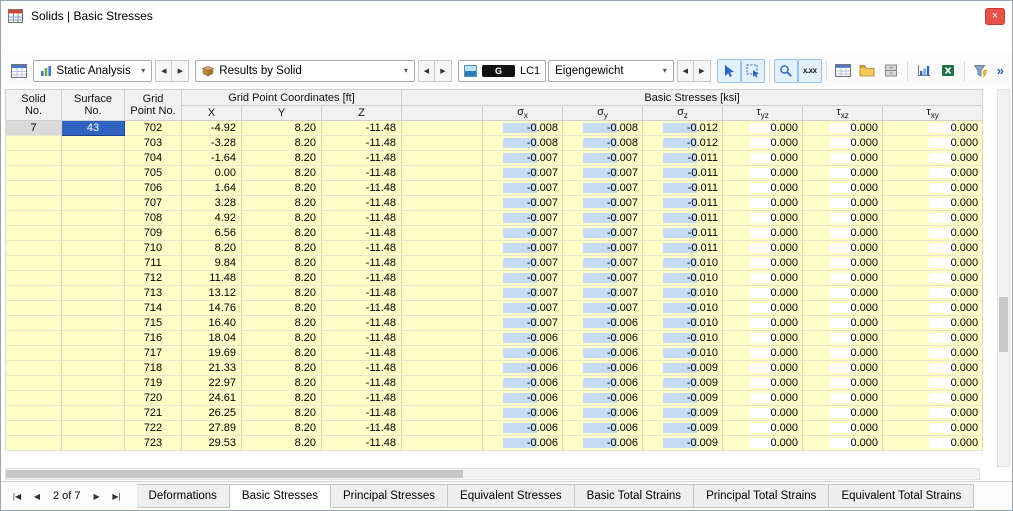  What do you see at coordinates (683, 263) in the screenshot?
I see `cell-sigma-z: -0.010` at bounding box center [683, 263].